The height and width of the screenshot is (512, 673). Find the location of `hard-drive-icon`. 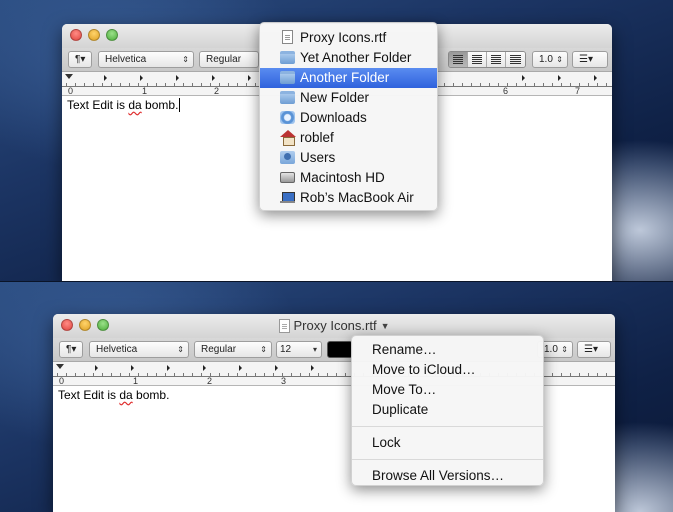

hard-drive-icon is located at coordinates (287, 177).